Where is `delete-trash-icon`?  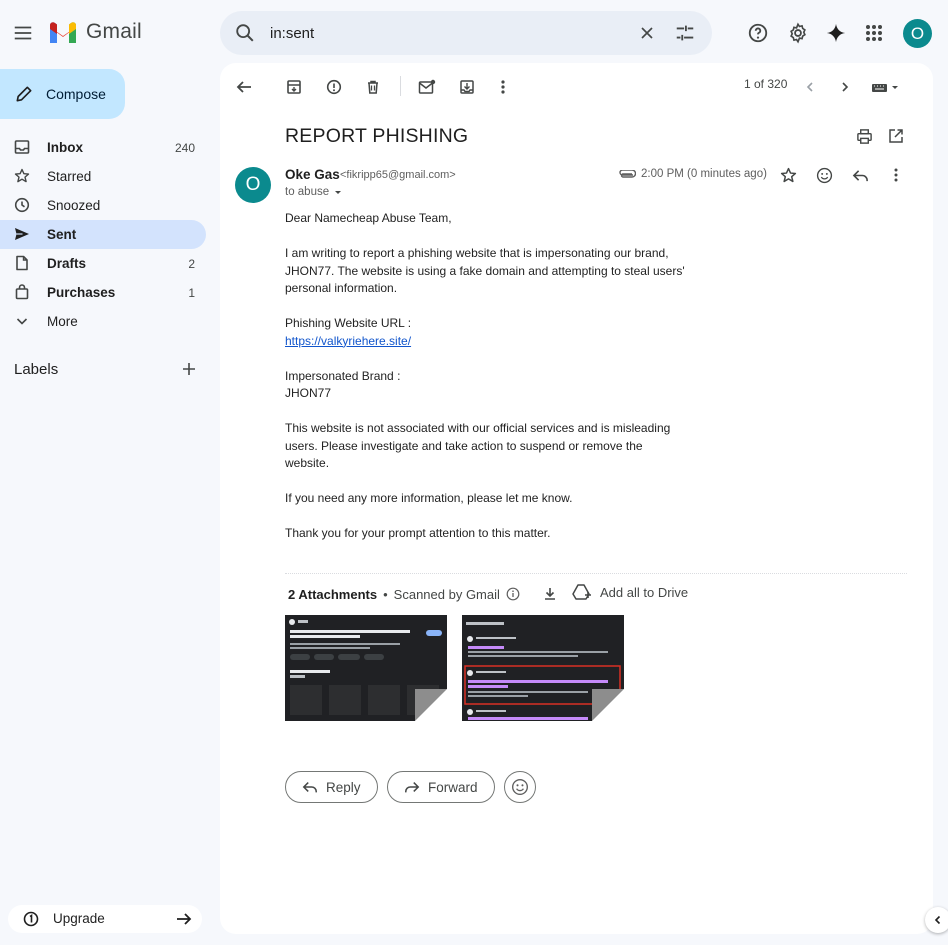
delete-trash-icon is located at coordinates (373, 87).